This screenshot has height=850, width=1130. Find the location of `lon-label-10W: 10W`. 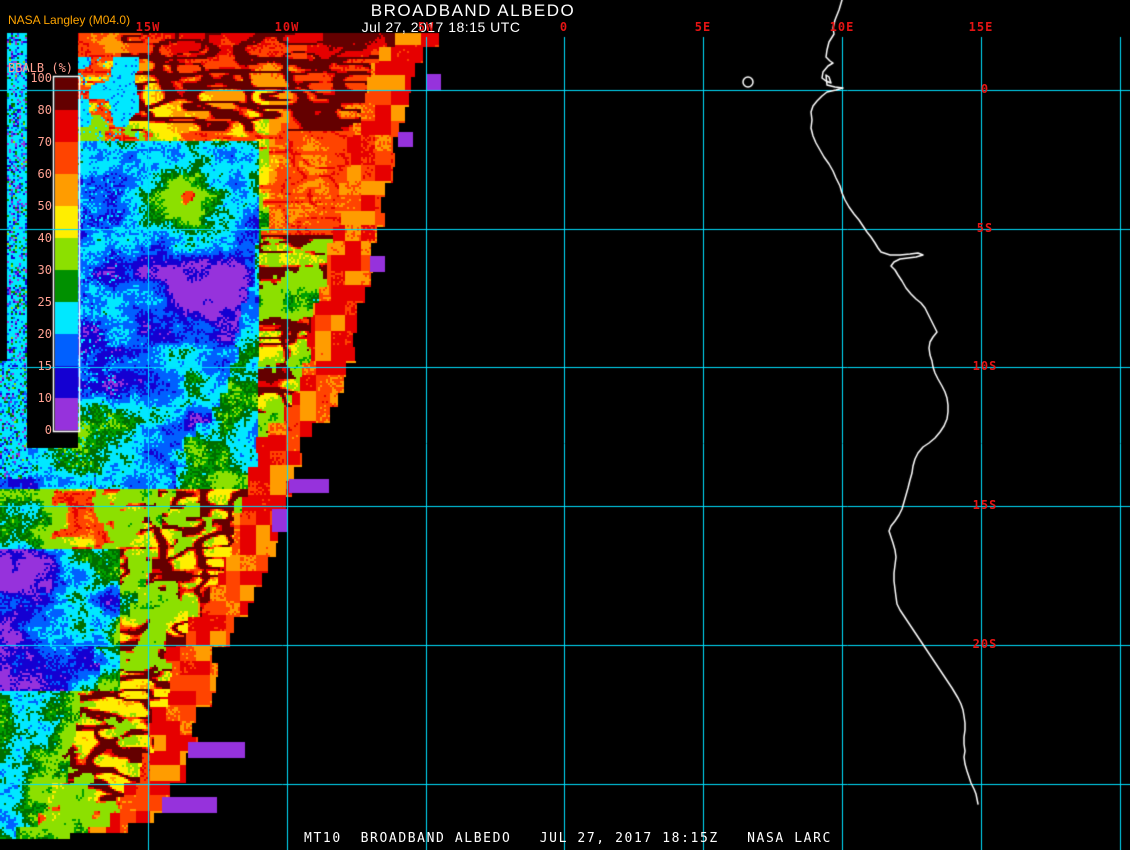

lon-label-10W: 10W is located at coordinates (287, 27).